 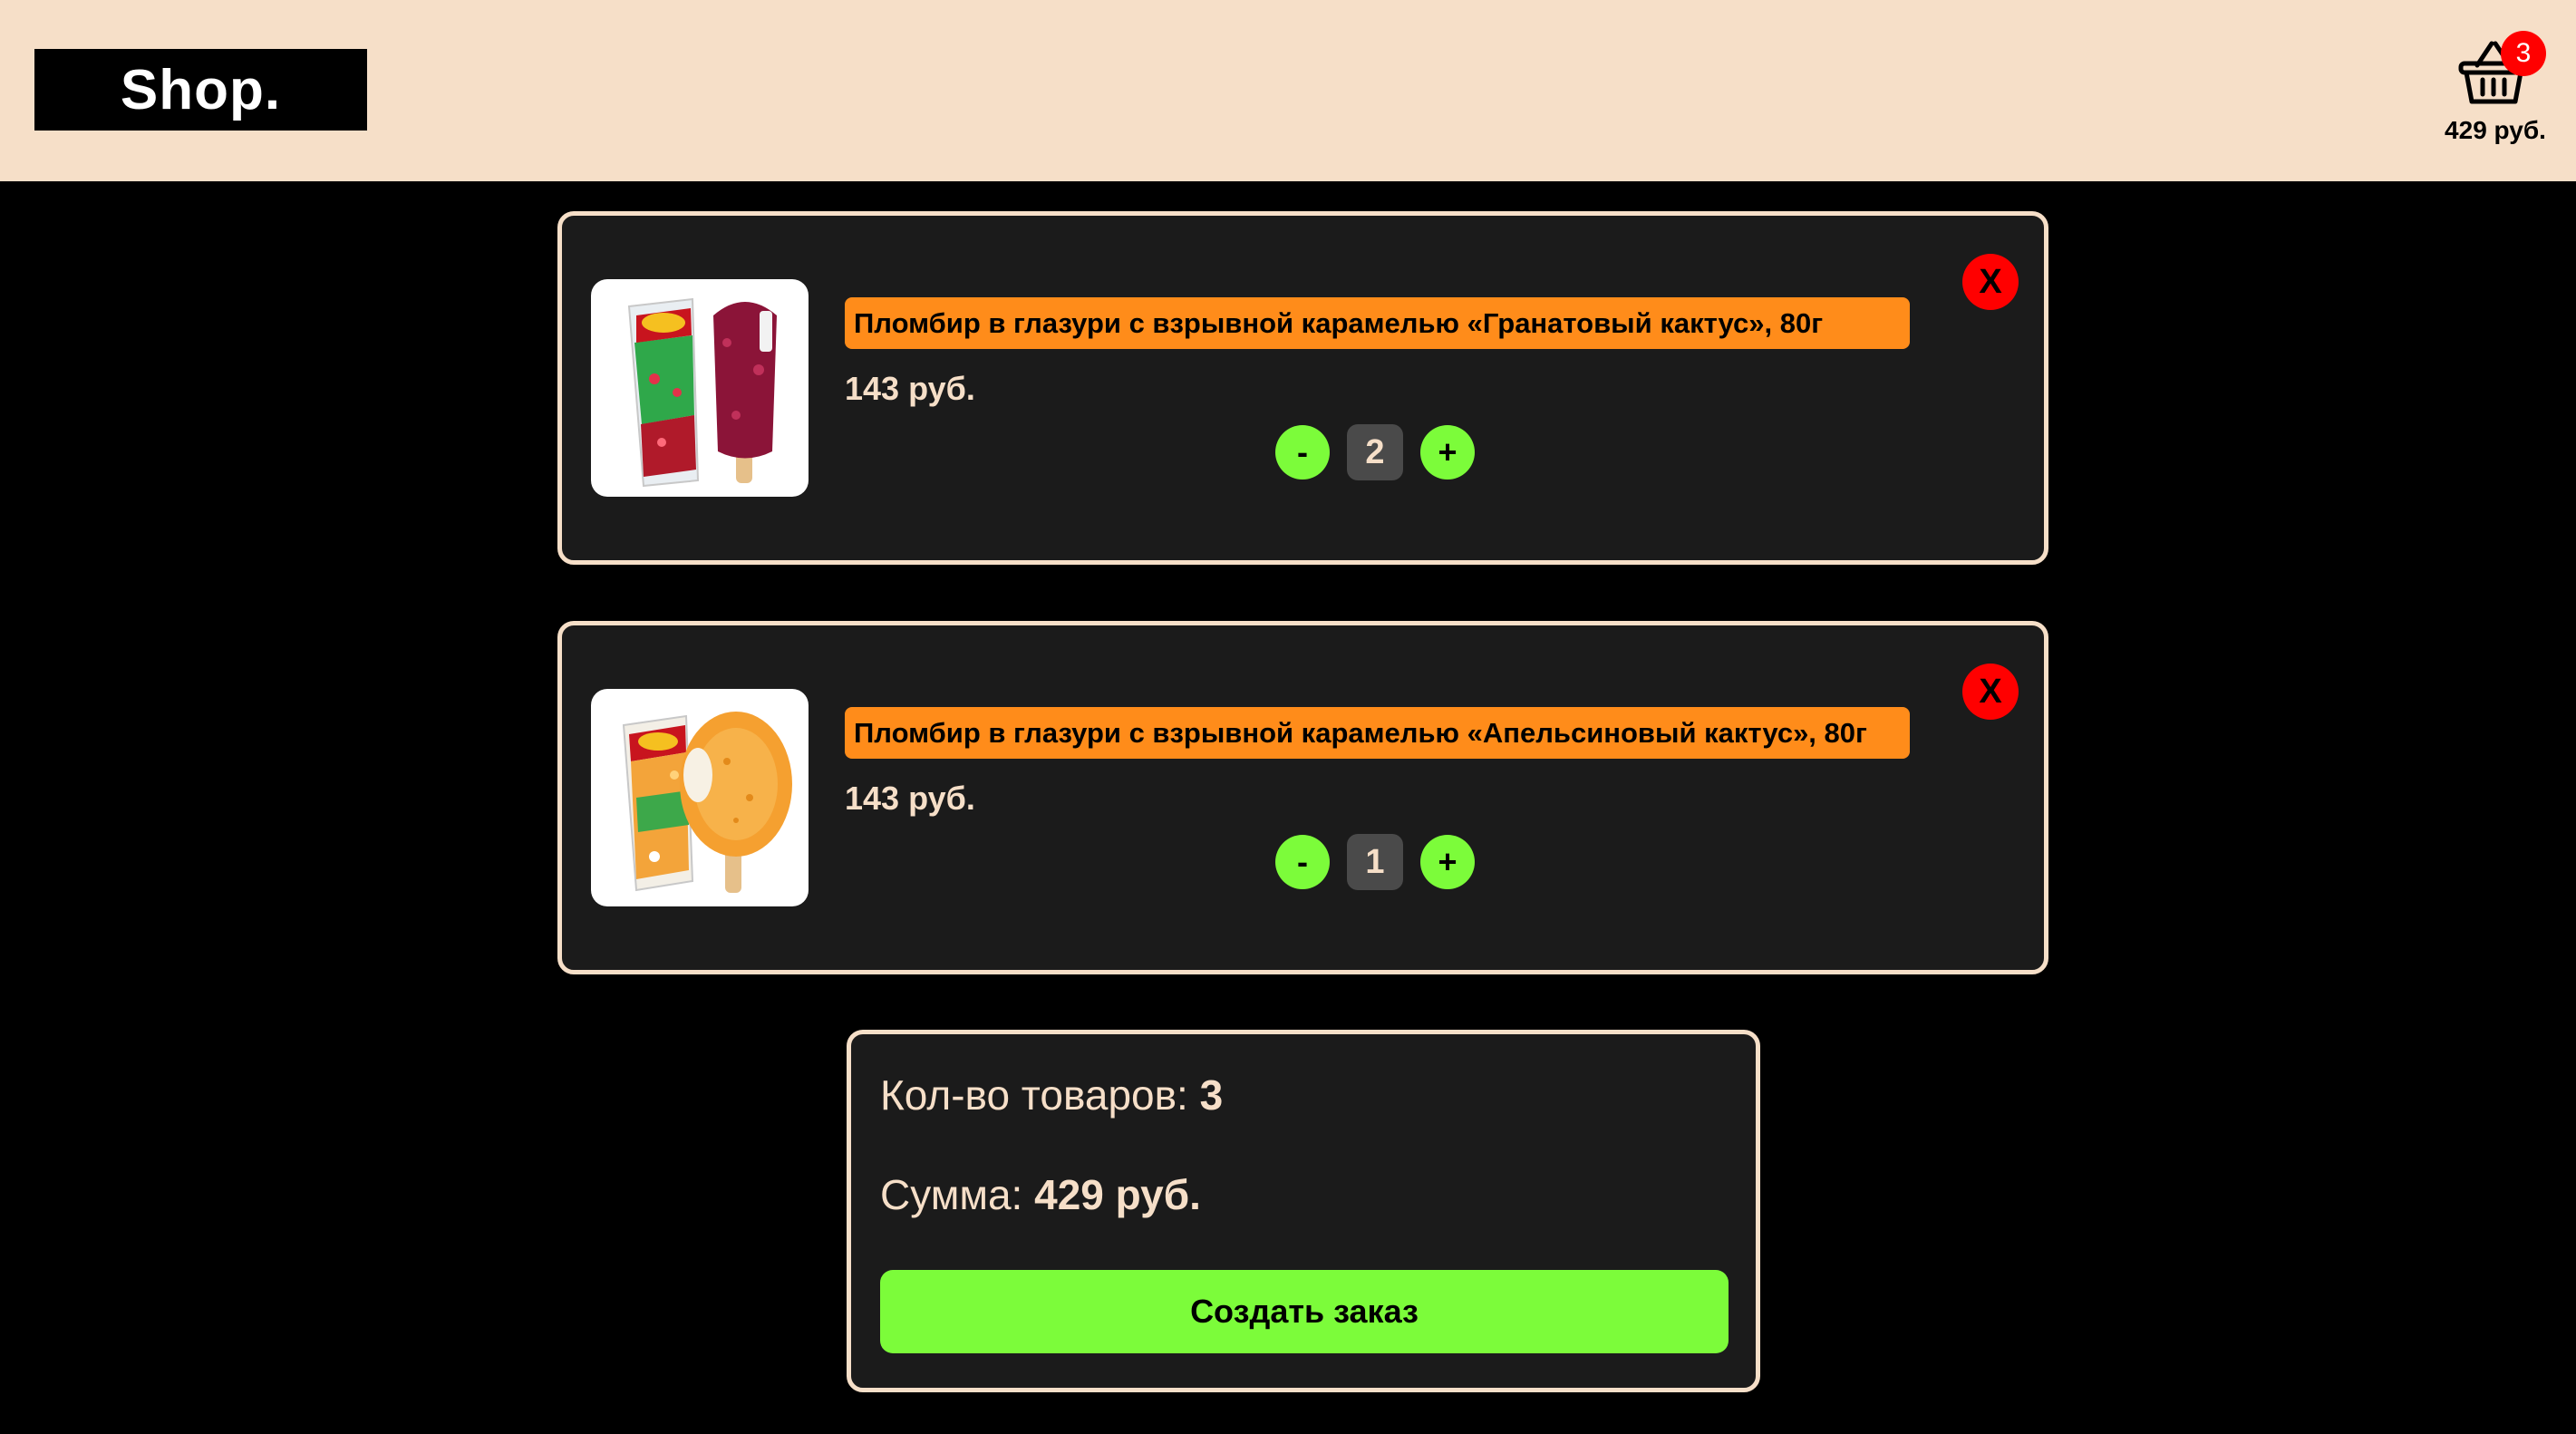 I want to click on items-count-value: 3, so click(x=1211, y=1095).